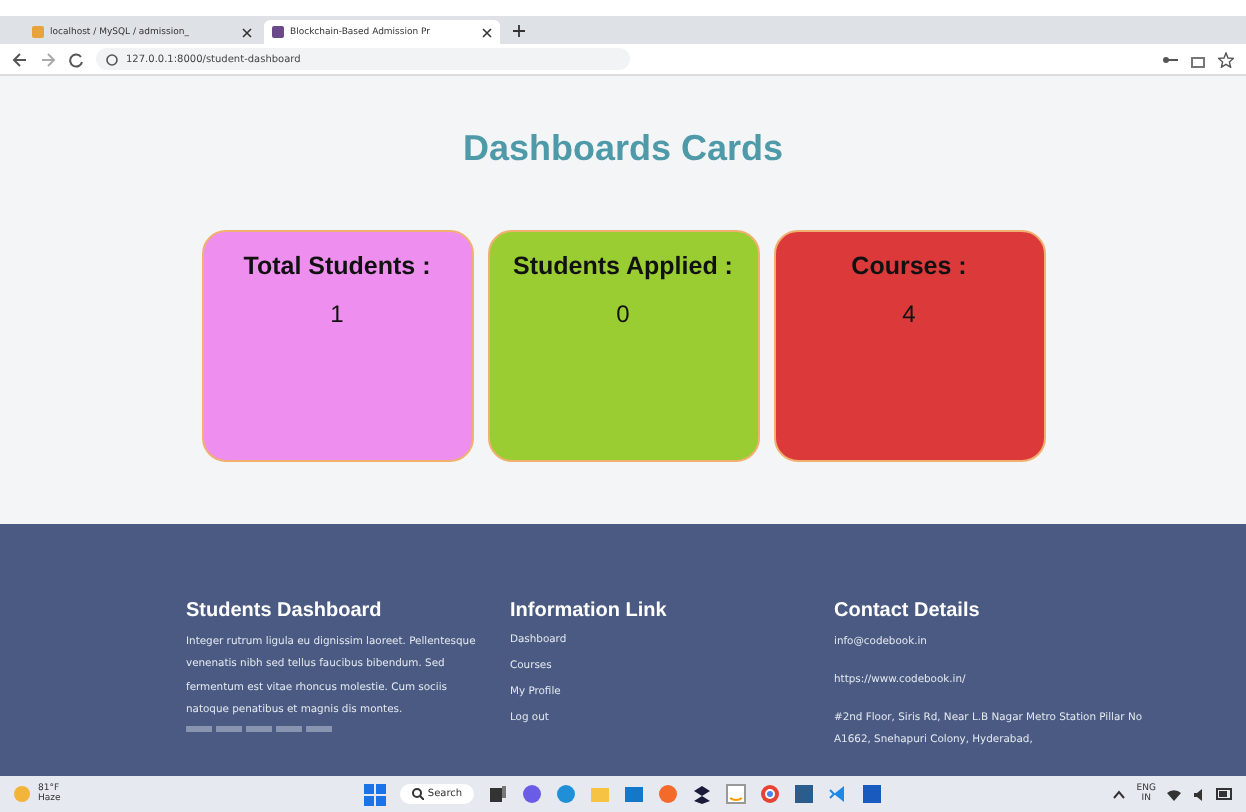  What do you see at coordinates (374, 794) in the screenshot?
I see `start-icon` at bounding box center [374, 794].